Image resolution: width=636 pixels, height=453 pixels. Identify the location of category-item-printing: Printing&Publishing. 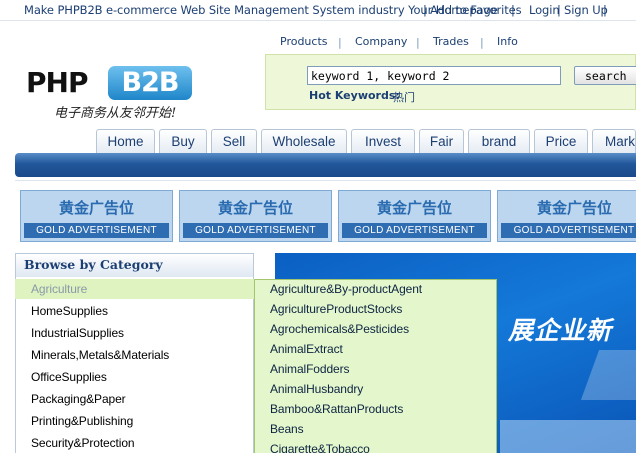
(82, 421).